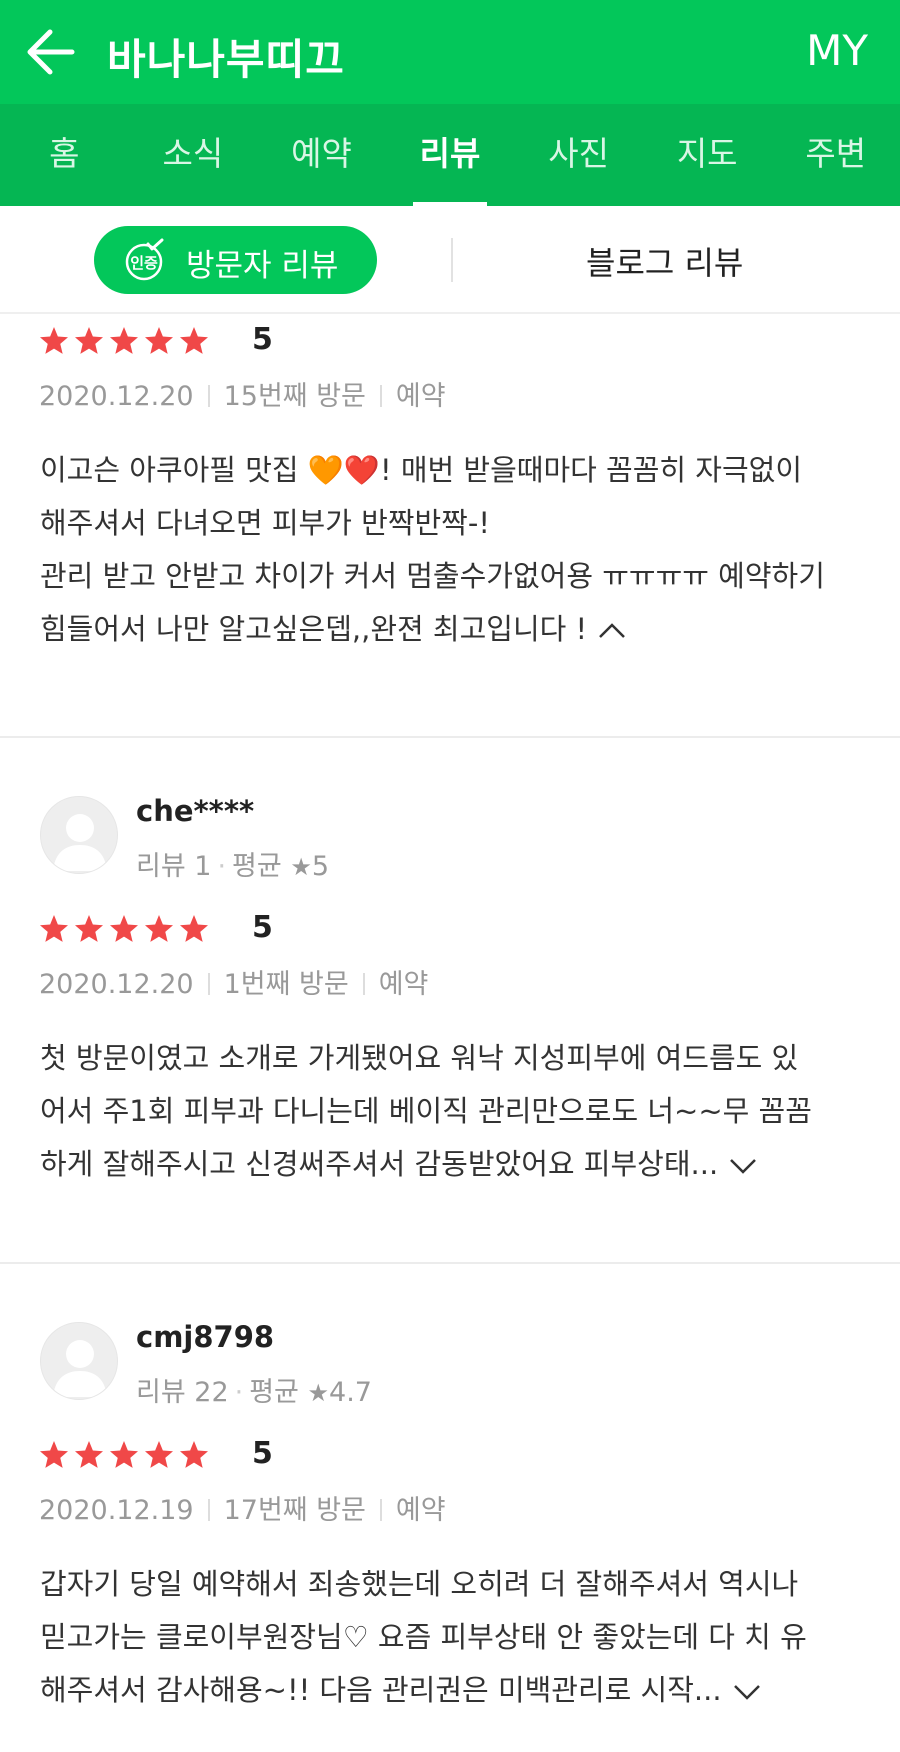 The height and width of the screenshot is (1752, 900). I want to click on visitor-review-button: 인증 방문자 리뷰, so click(235, 260).